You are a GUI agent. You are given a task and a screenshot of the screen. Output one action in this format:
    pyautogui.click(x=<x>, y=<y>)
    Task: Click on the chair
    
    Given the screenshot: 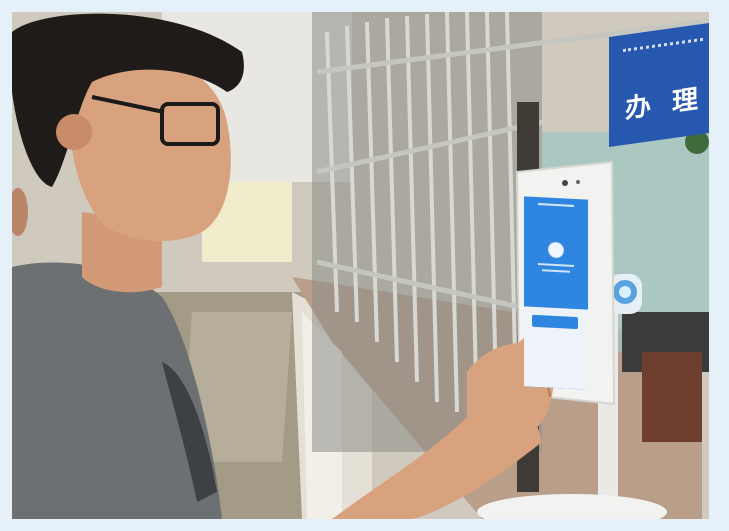 What is the action you would take?
    pyautogui.click(x=672, y=397)
    